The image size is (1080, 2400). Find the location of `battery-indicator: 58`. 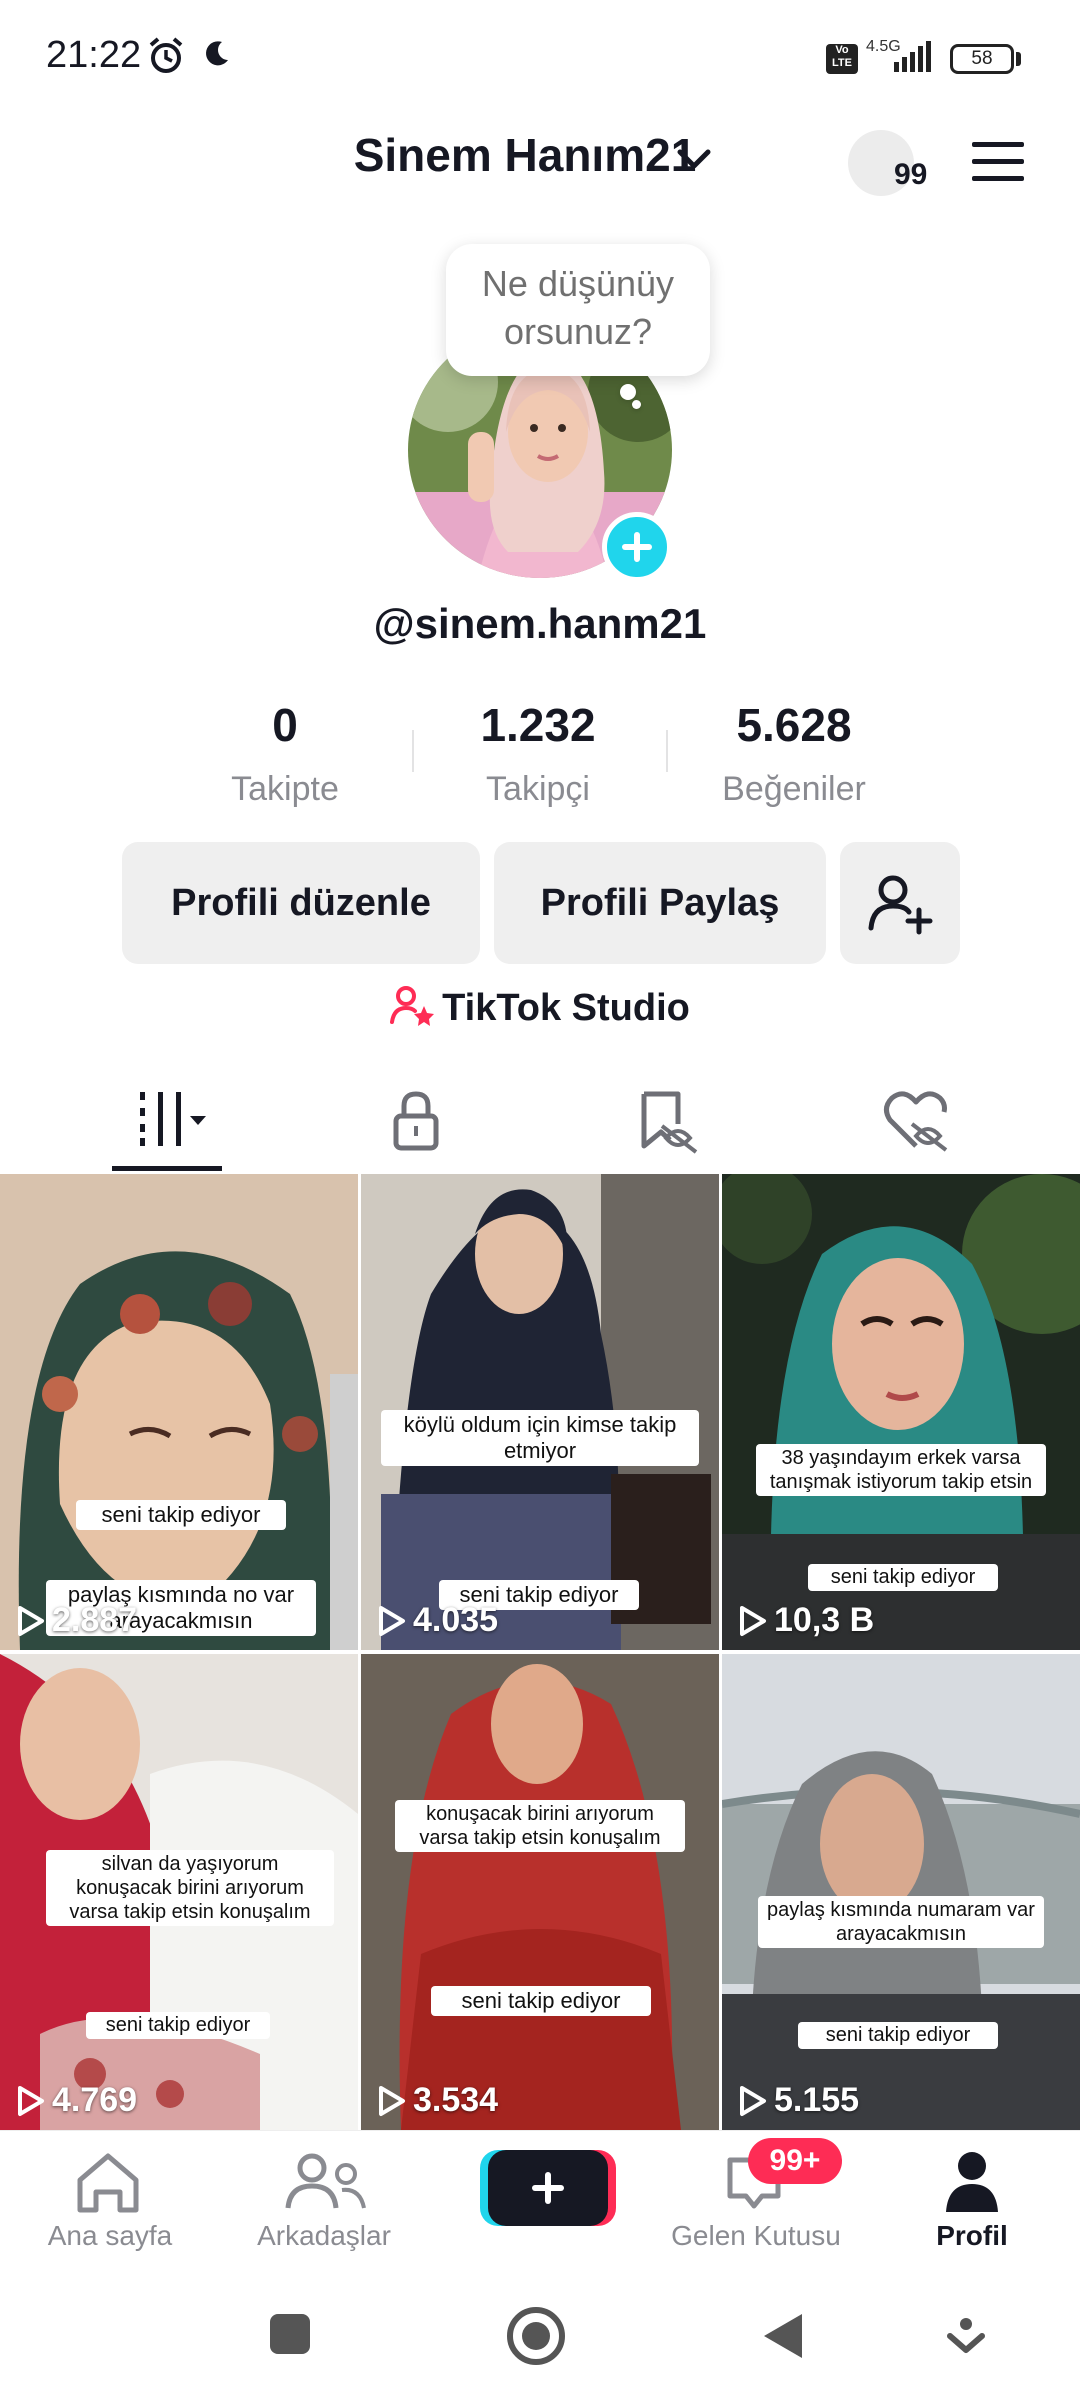

battery-indicator: 58 is located at coordinates (982, 59).